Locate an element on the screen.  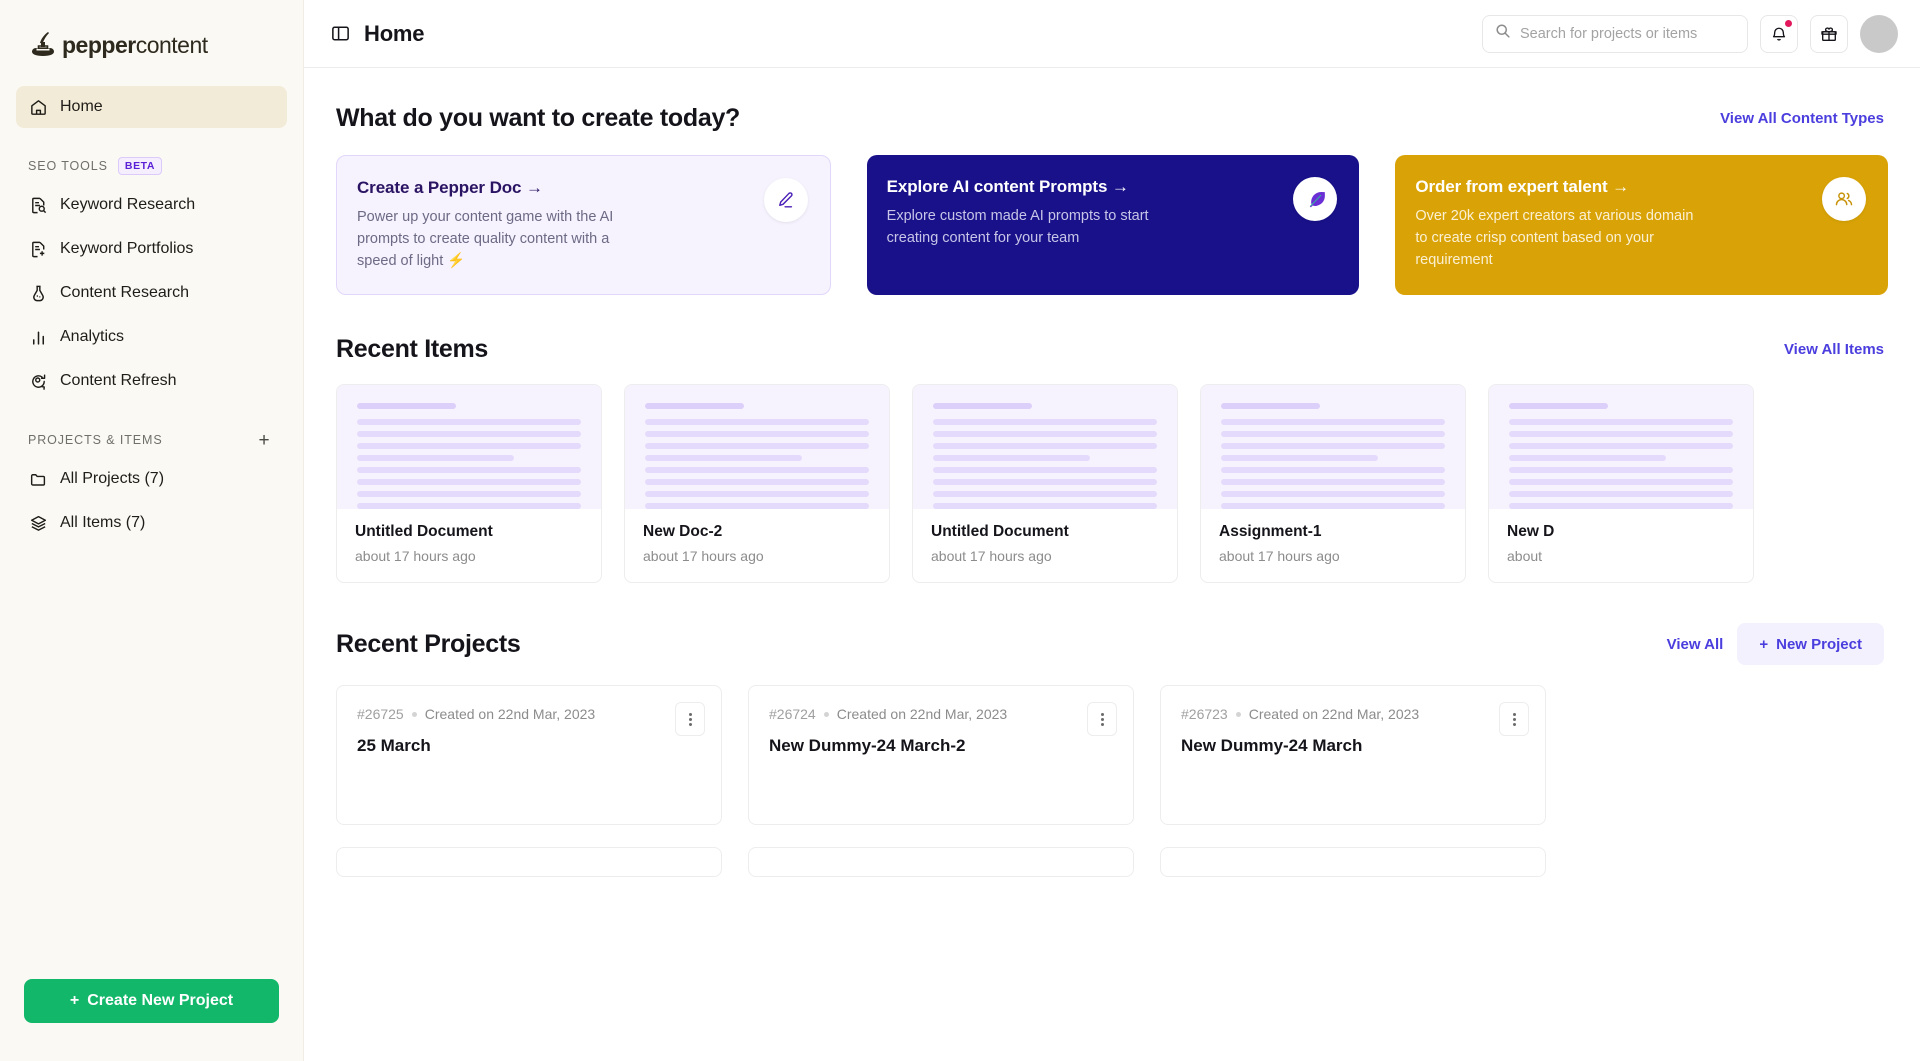
card-title: Create a Pepper Doc → is located at coordinates (450, 187).